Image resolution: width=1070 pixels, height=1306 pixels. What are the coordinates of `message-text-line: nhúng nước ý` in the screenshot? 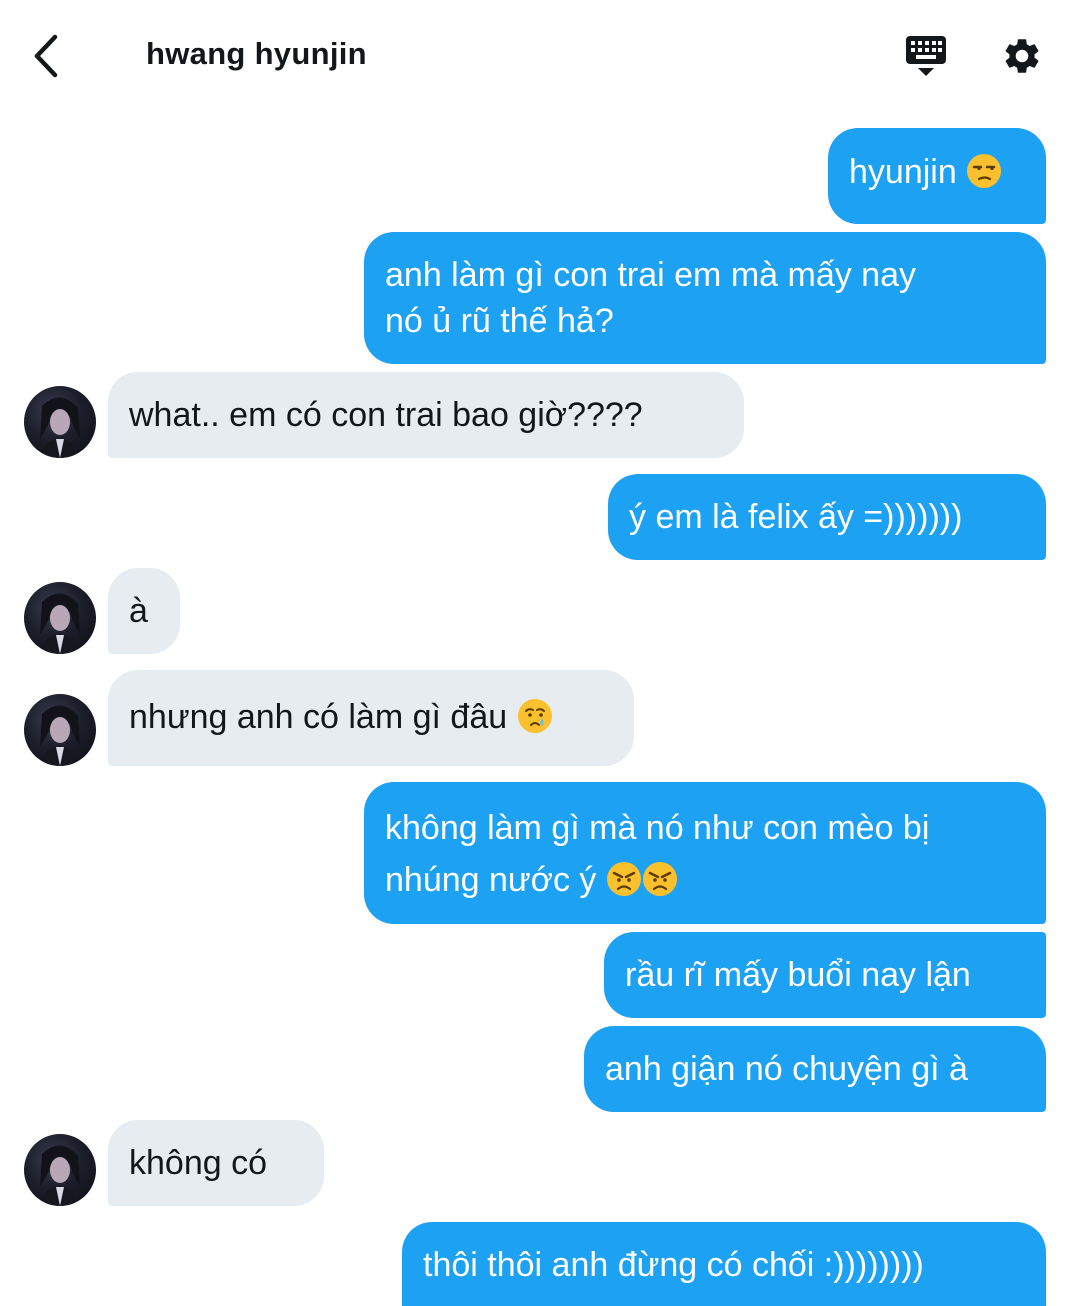 It's located at (705, 880).